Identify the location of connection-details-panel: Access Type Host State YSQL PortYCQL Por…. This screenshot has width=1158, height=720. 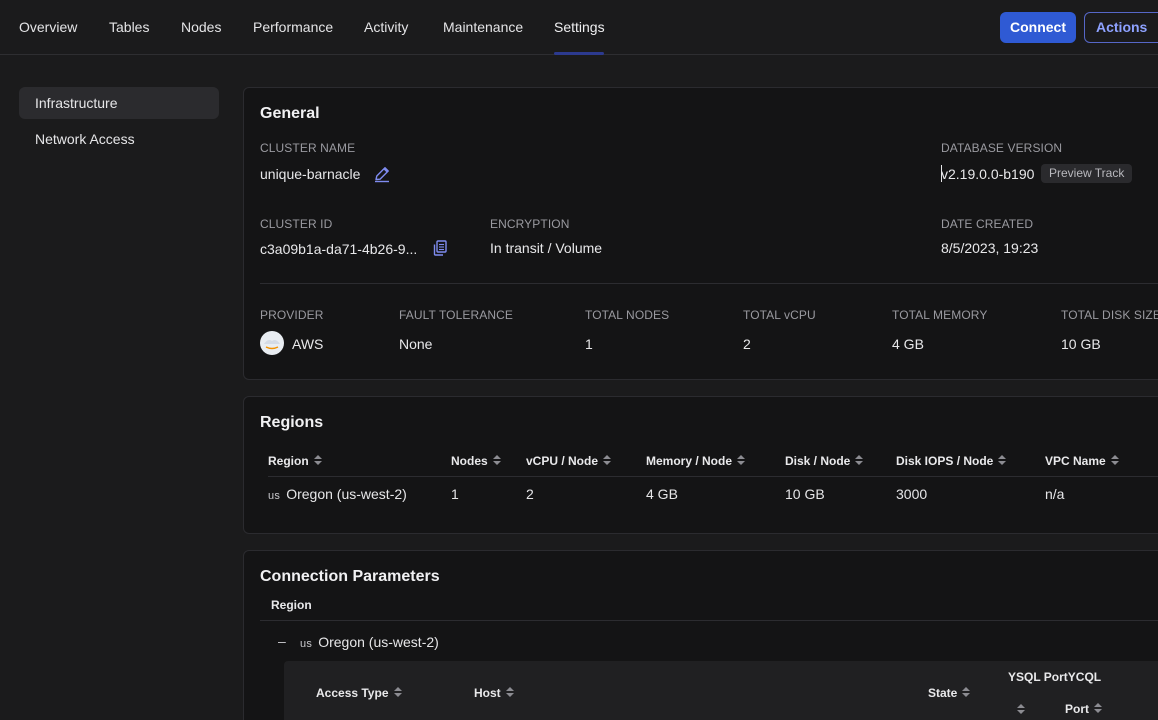
(721, 690).